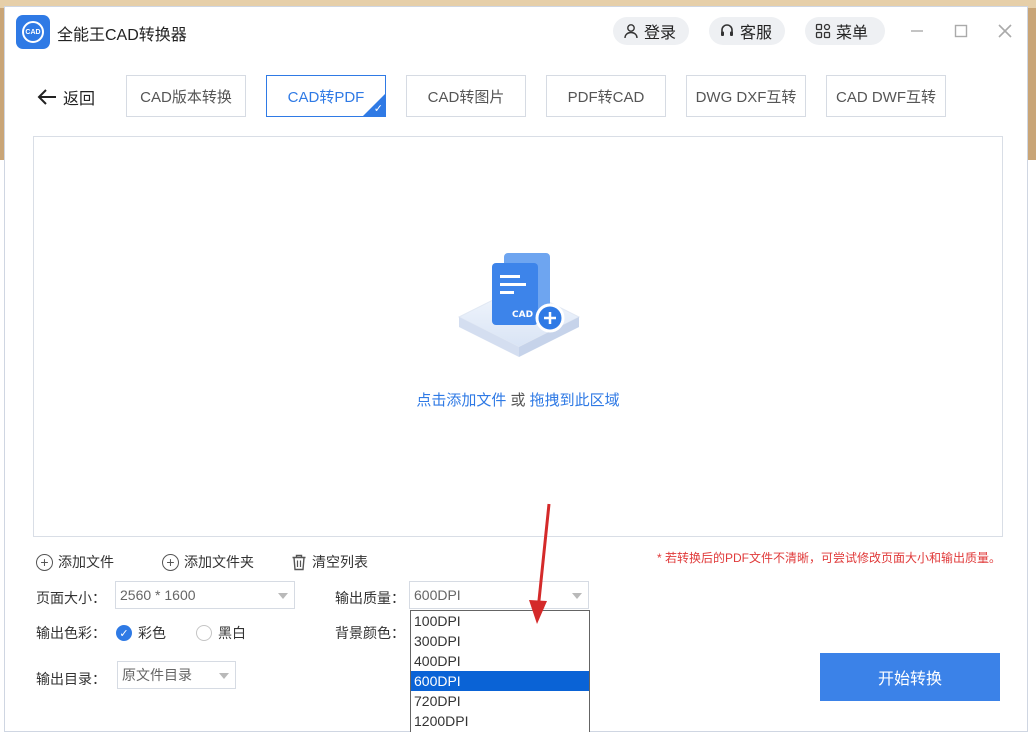  I want to click on color-option-label: 彩色, so click(152, 633).